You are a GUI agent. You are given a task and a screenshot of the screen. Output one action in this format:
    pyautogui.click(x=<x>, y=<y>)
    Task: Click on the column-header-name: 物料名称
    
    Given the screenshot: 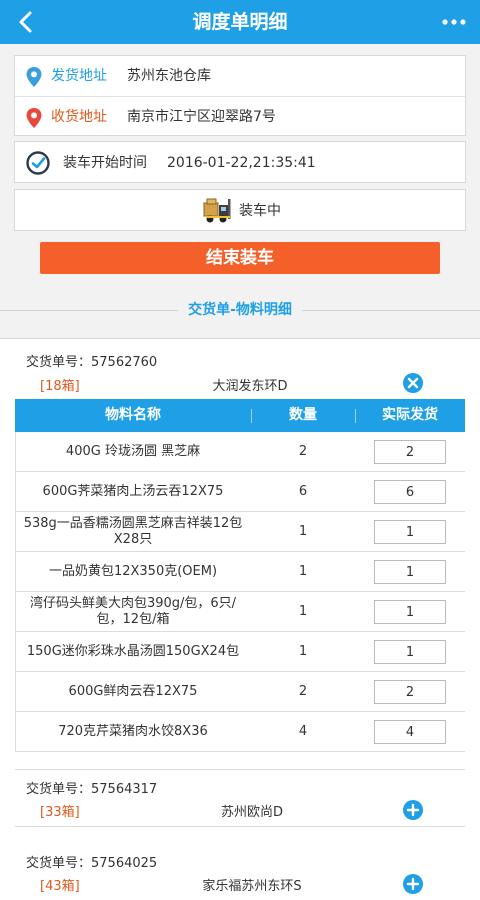 What is the action you would take?
    pyautogui.click(x=133, y=415)
    